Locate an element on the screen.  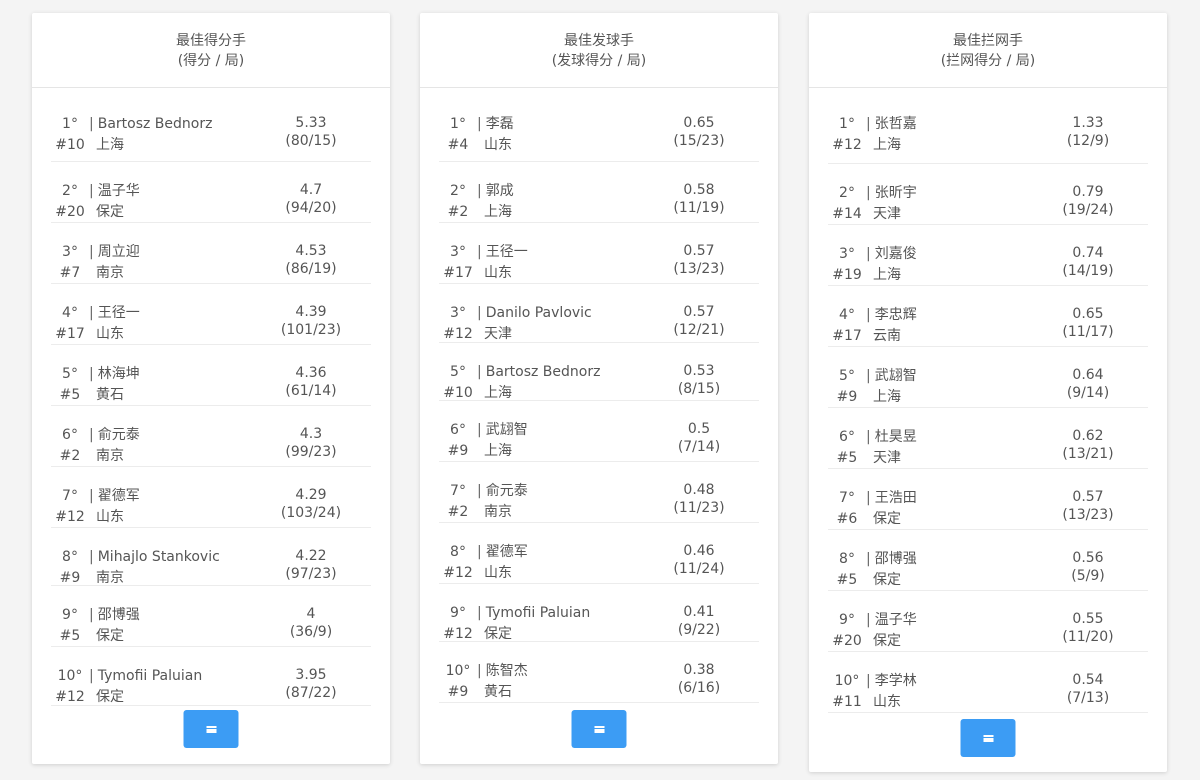
leaderboard-row: 7°#2俞元泰南京0.48(11/23) is located at coordinates (599, 492).